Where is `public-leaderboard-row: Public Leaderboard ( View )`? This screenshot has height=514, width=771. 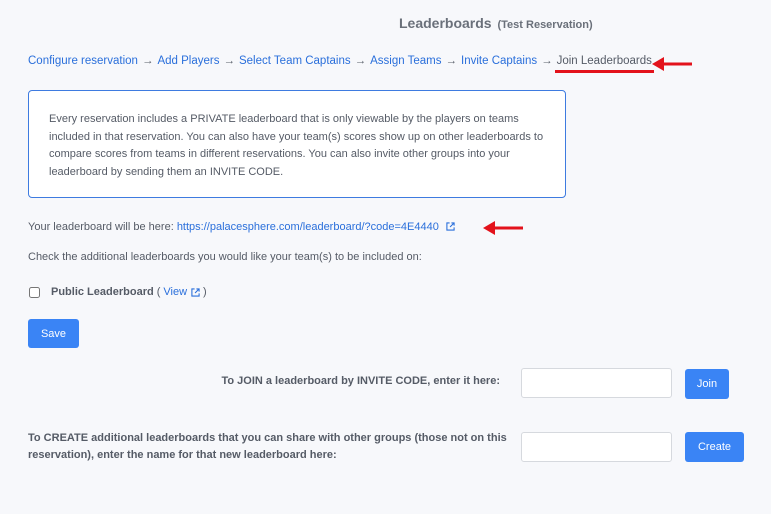 public-leaderboard-row: Public Leaderboard ( View ) is located at coordinates (119, 292).